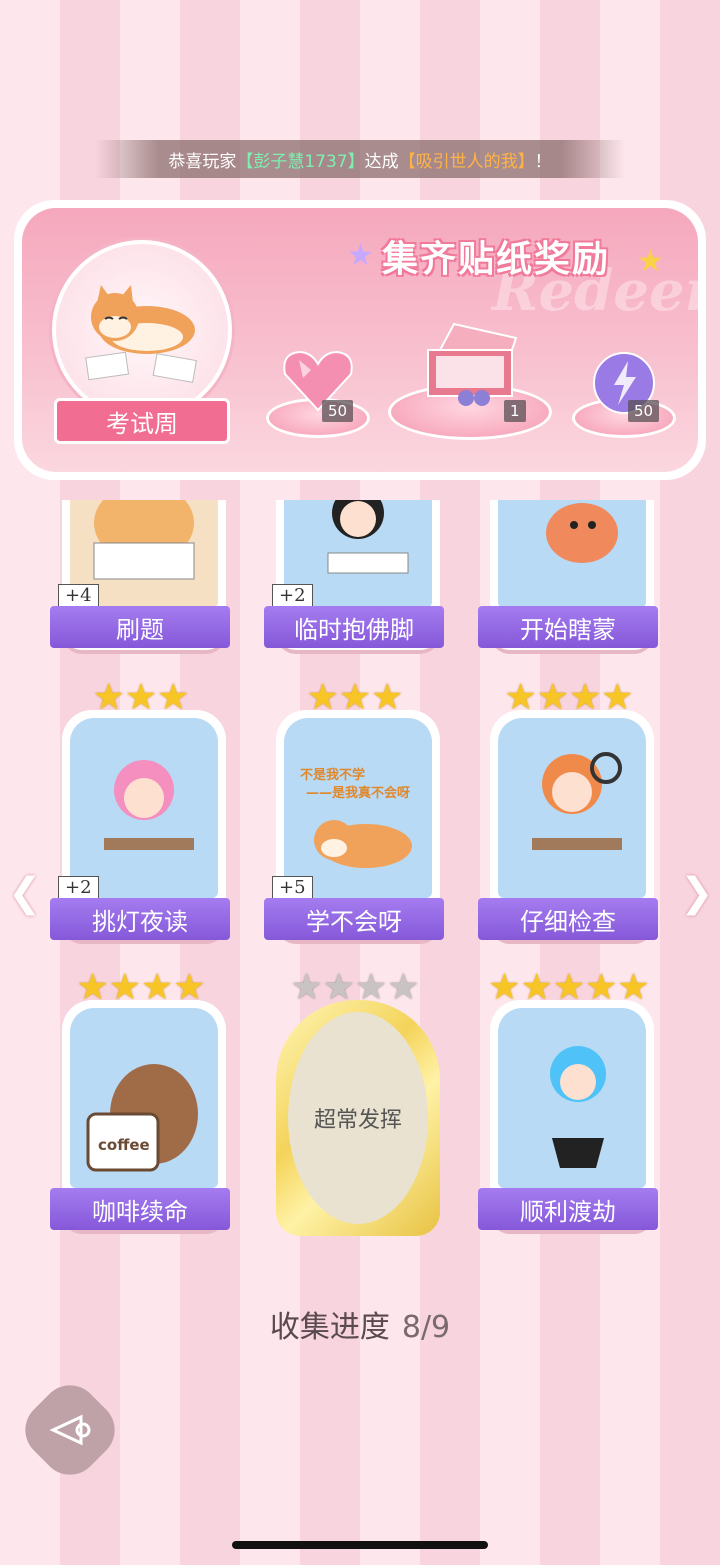 This screenshot has width=720, height=1565. What do you see at coordinates (568, 919) in the screenshot?
I see `card-name: 仔细检查` at bounding box center [568, 919].